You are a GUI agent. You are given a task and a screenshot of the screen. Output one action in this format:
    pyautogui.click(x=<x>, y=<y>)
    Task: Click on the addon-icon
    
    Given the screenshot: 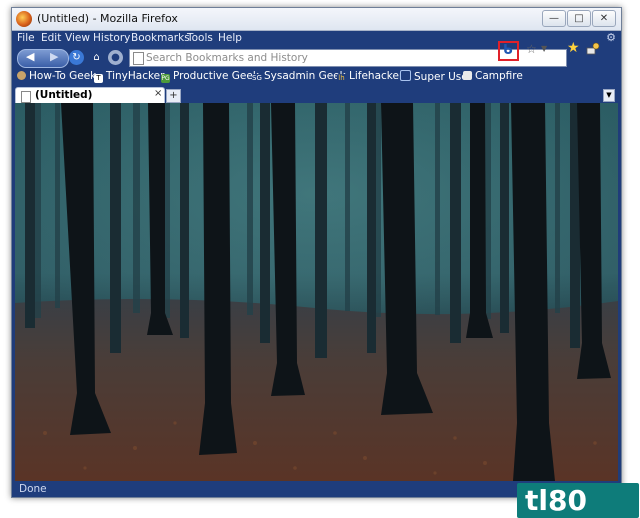 What is the action you would take?
    pyautogui.click(x=593, y=48)
    